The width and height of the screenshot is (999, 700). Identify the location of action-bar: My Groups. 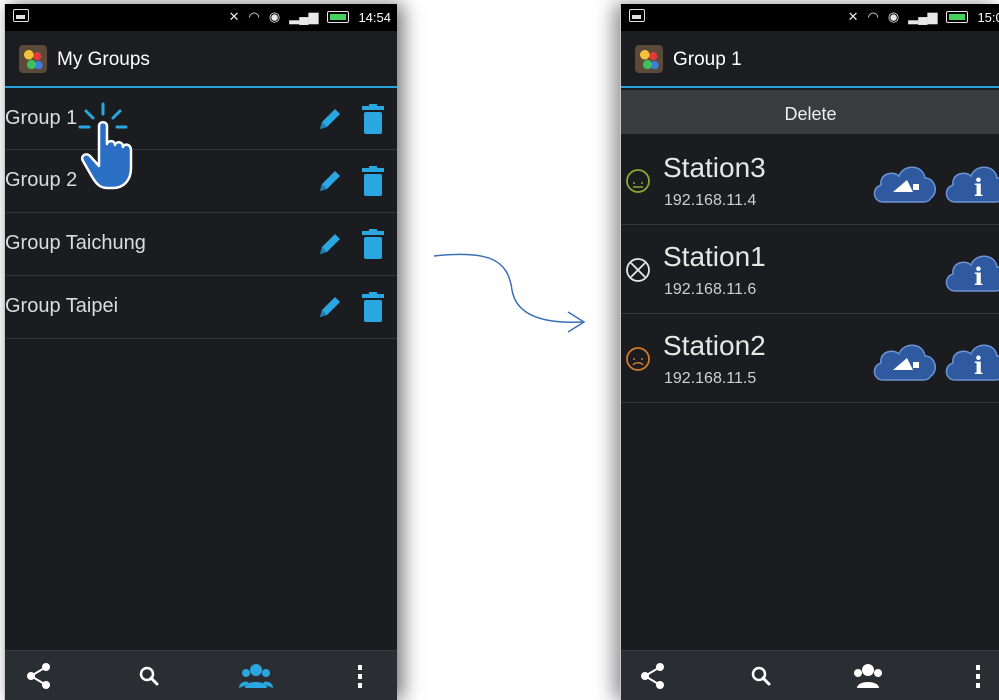
(201, 59).